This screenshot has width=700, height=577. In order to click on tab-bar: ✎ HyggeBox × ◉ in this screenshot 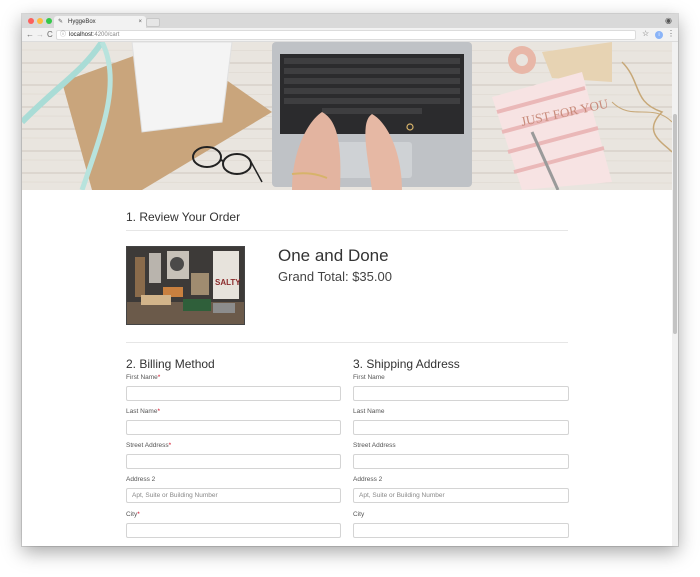, I will do `click(350, 21)`.